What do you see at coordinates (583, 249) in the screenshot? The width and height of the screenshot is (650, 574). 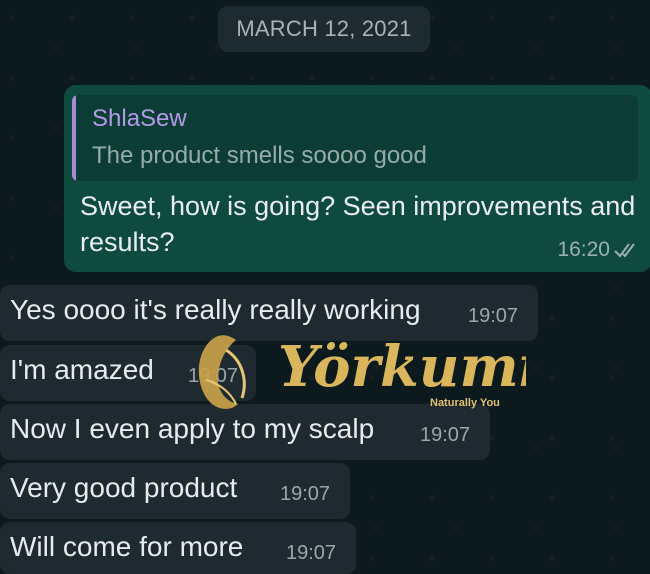 I see `outgoing-message-time: 16:20` at bounding box center [583, 249].